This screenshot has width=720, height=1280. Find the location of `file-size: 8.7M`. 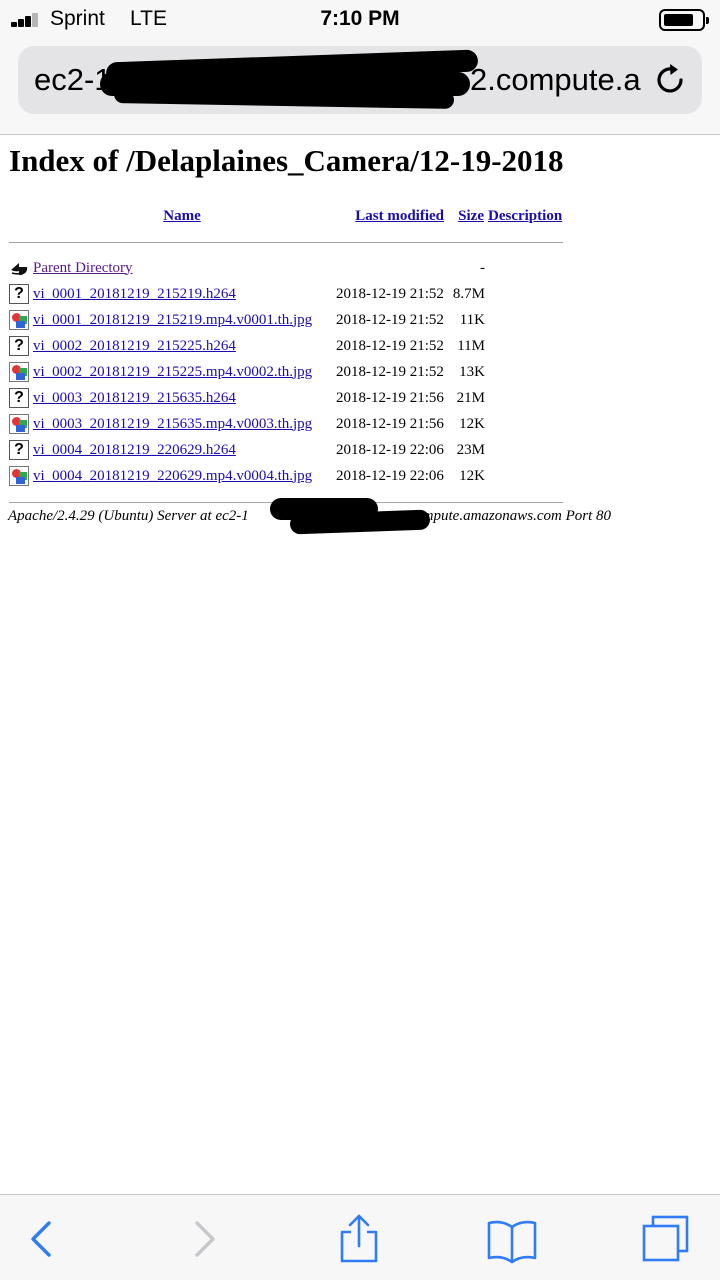

file-size: 8.7M is located at coordinates (468, 293).